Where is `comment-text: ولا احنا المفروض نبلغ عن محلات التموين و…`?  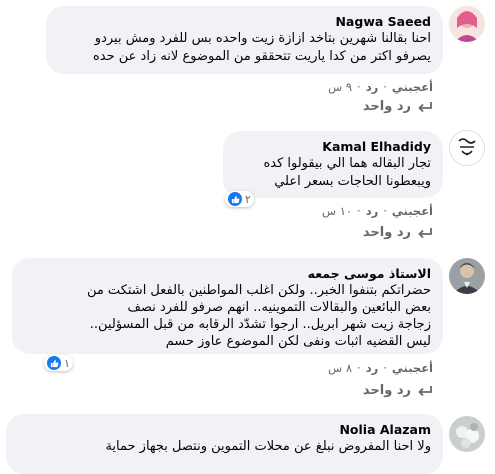
comment-text: ولا احنا المفروض نبلغ عن محلات التموين و… is located at coordinates (268, 446).